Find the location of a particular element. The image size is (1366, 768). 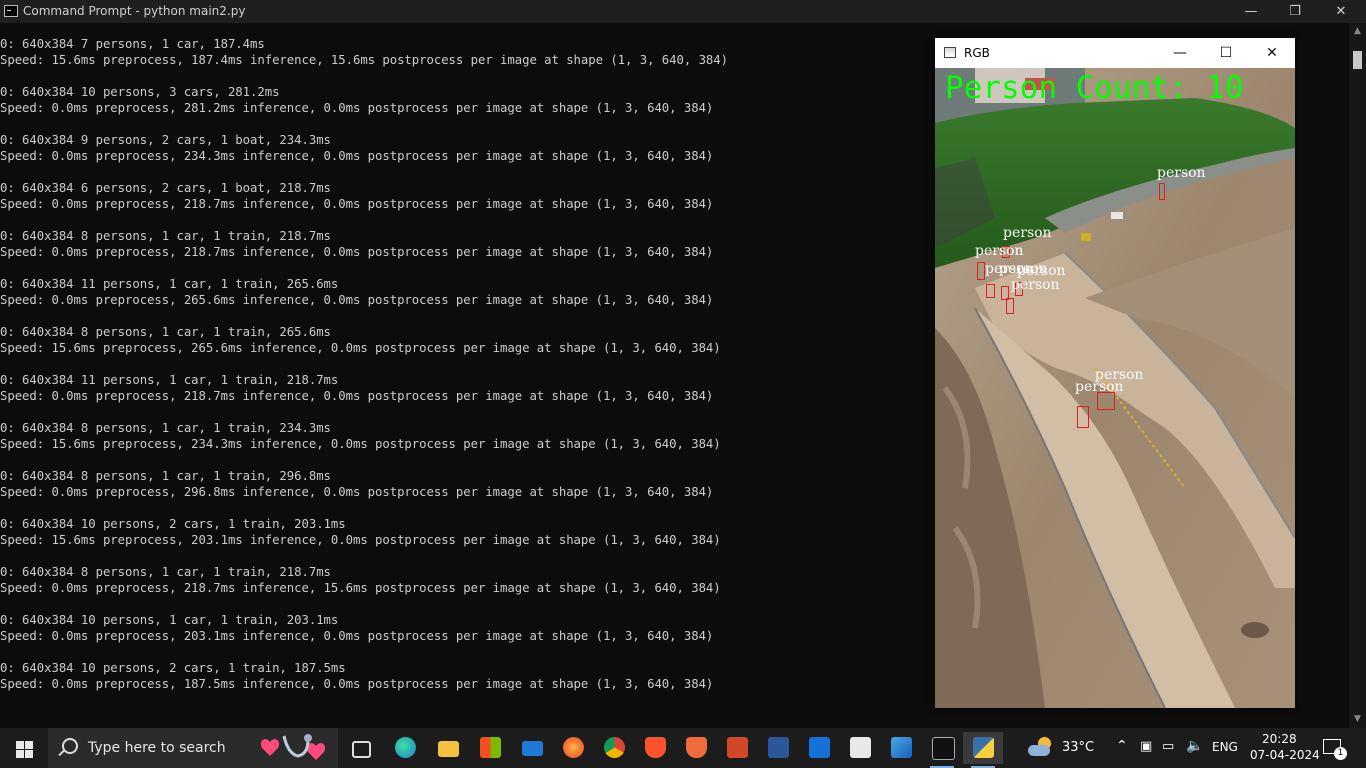

weather-temperature: 33°C is located at coordinates (1078, 747).